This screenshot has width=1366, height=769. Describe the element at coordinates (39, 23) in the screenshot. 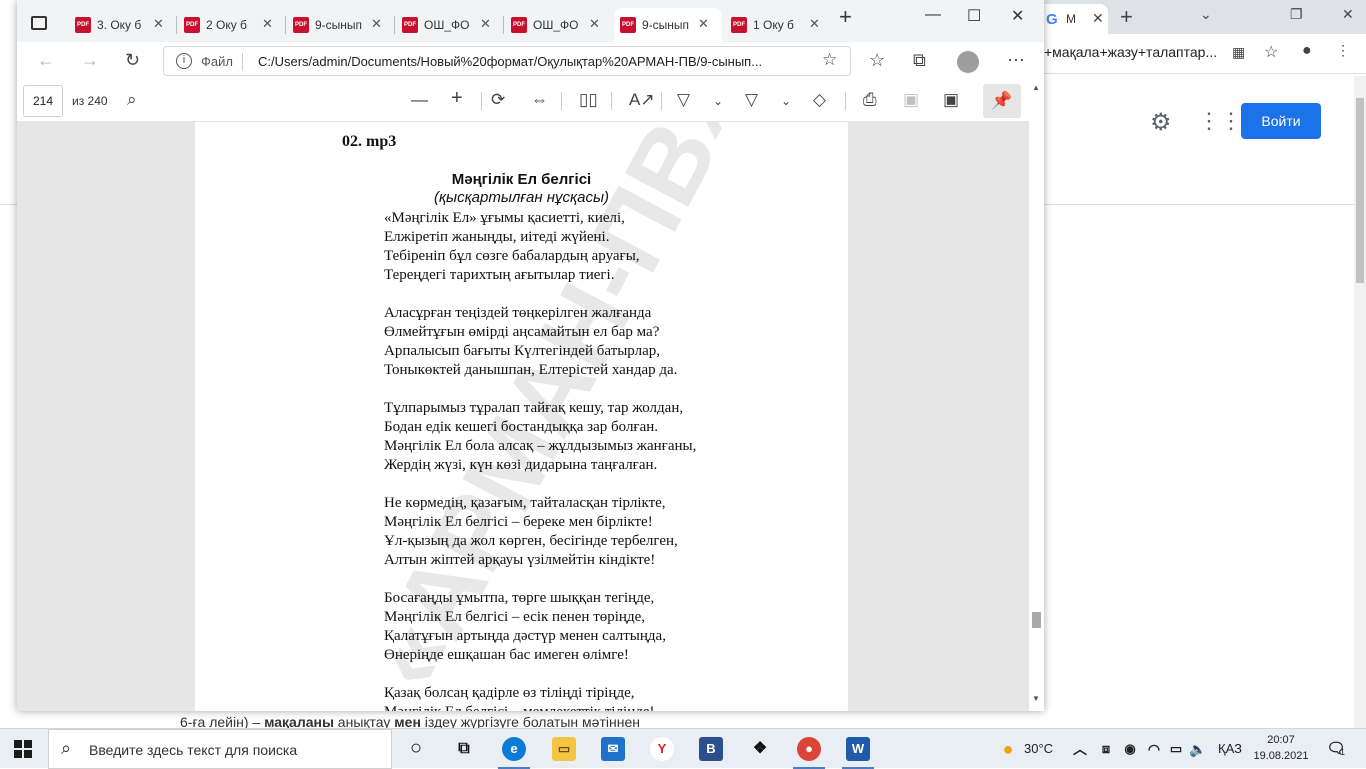

I see `tab-actions-icon` at that location.